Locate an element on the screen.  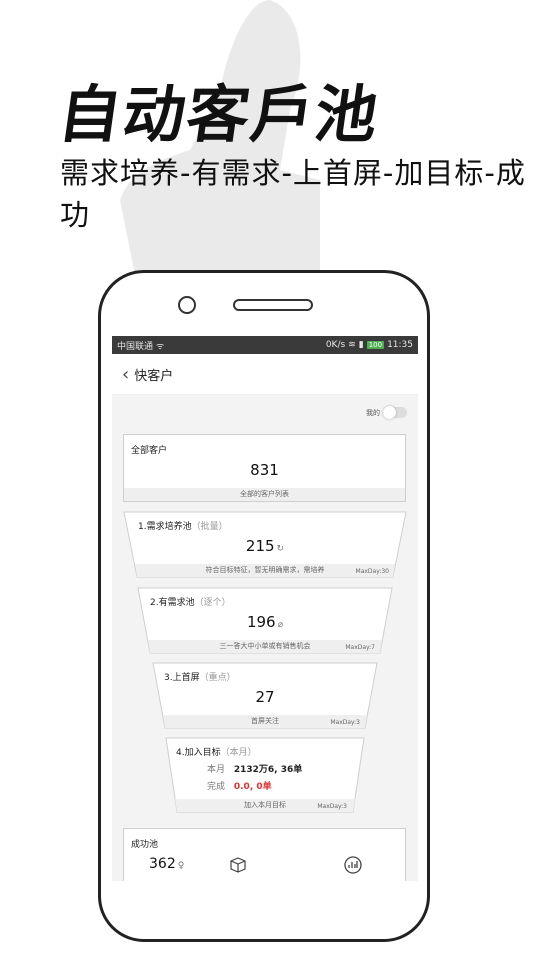
bulb-icon: ♀ is located at coordinates (181, 866).